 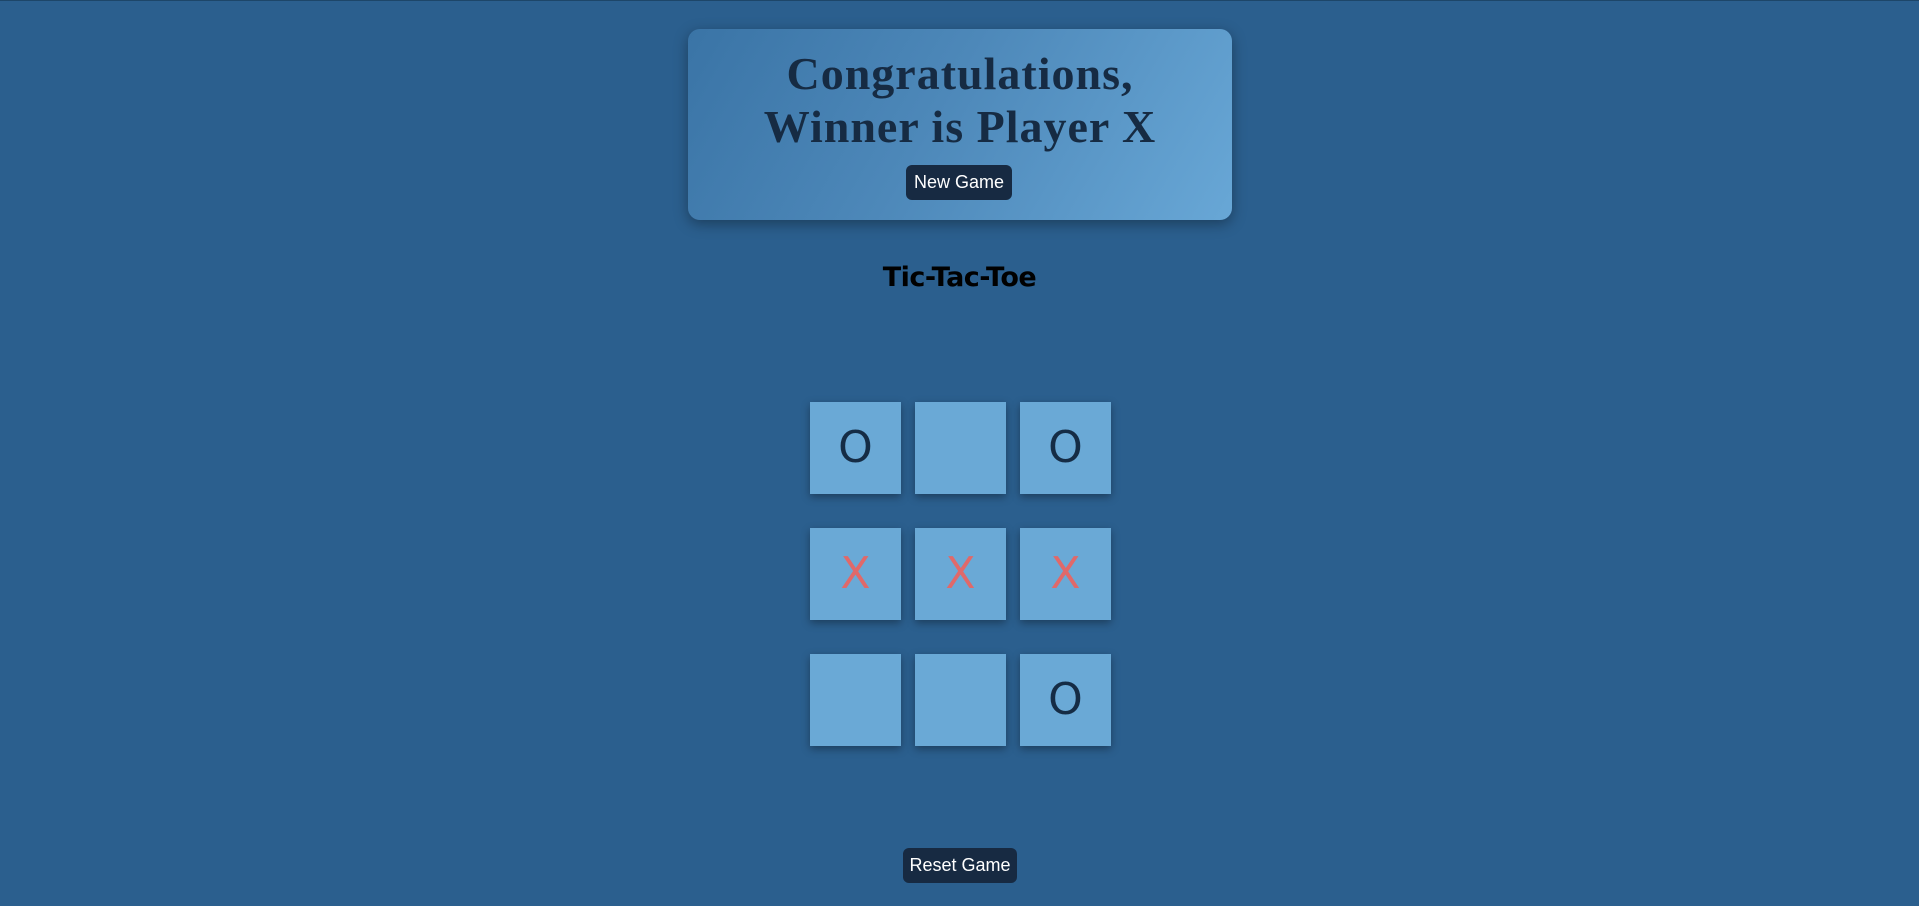 I want to click on board-cell-6: X, so click(x=1065, y=574).